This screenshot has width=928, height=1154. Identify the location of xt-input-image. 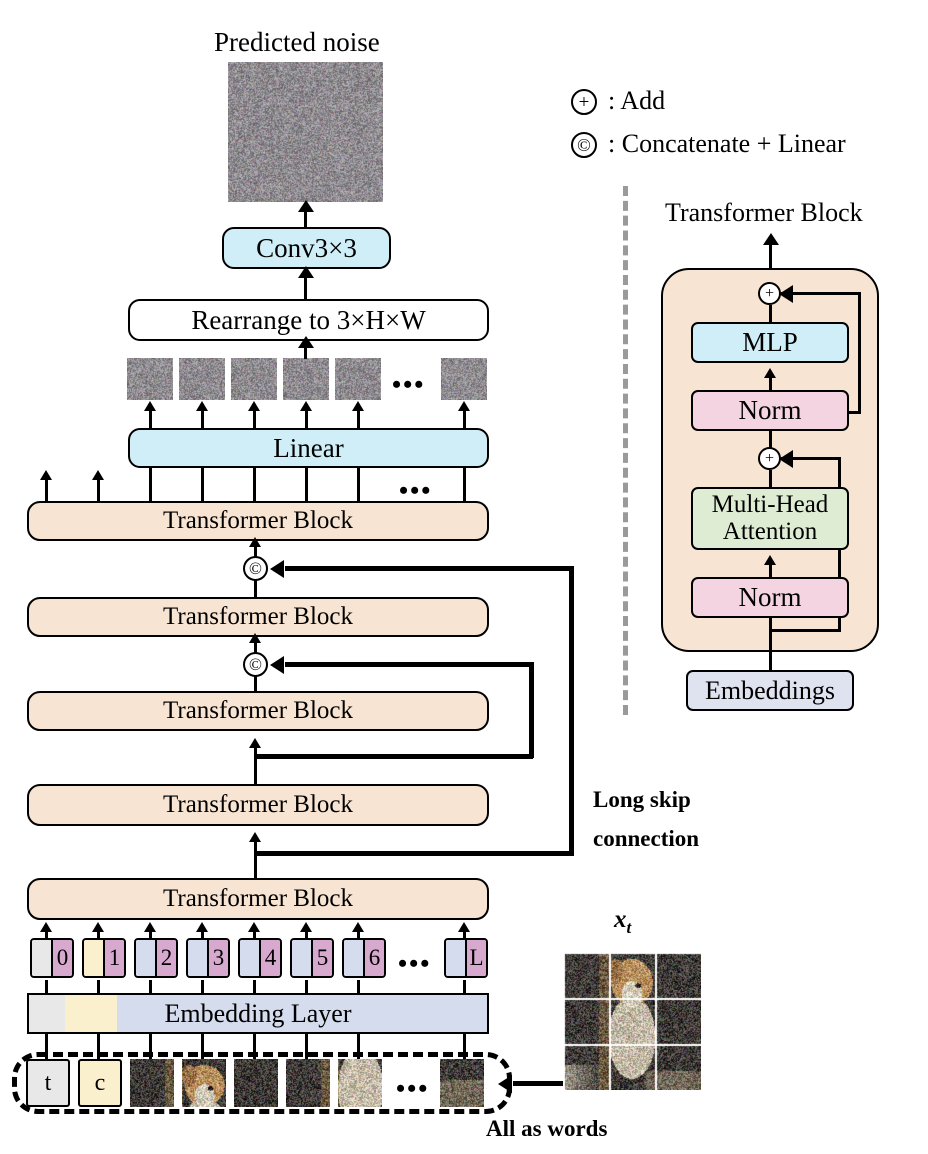
(632, 1021).